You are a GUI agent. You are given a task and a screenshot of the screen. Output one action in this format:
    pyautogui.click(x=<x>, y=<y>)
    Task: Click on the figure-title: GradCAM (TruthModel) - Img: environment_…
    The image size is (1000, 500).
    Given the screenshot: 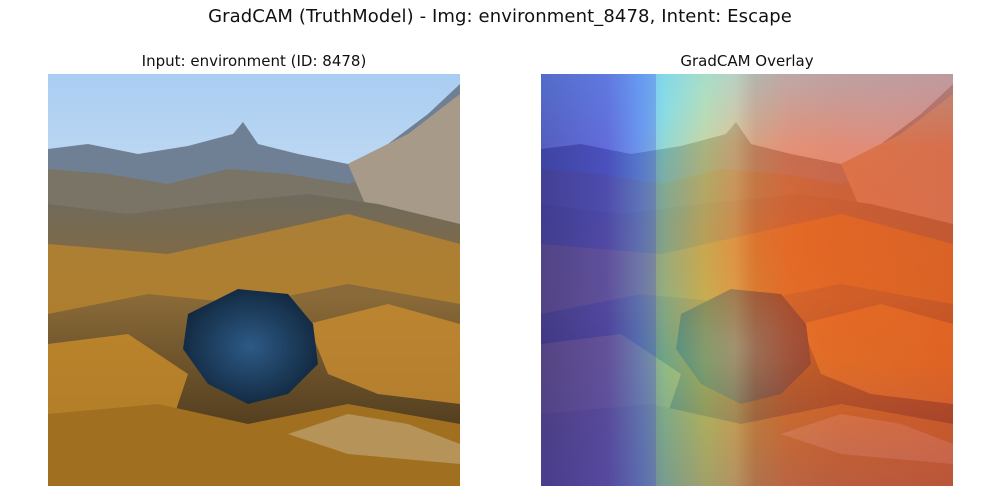 What is the action you would take?
    pyautogui.click(x=500, y=16)
    